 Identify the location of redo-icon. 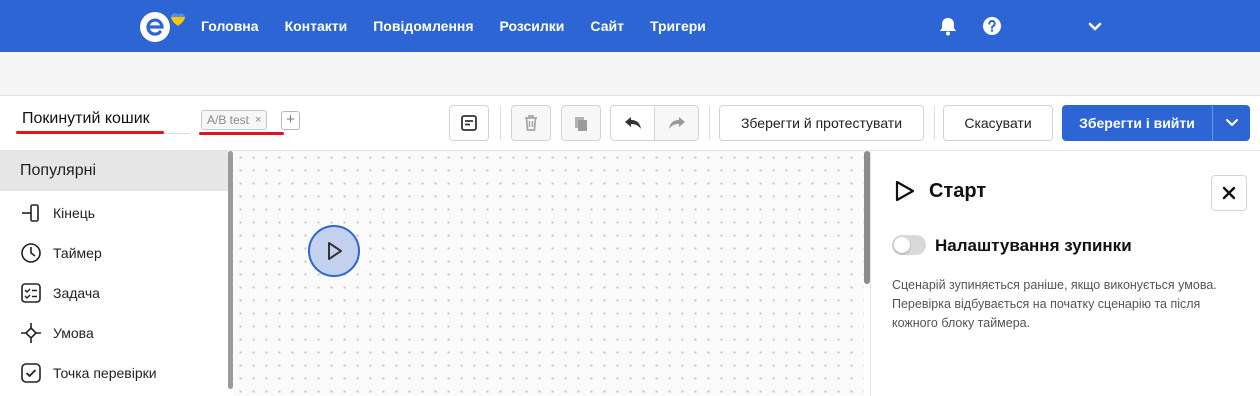
(676, 123).